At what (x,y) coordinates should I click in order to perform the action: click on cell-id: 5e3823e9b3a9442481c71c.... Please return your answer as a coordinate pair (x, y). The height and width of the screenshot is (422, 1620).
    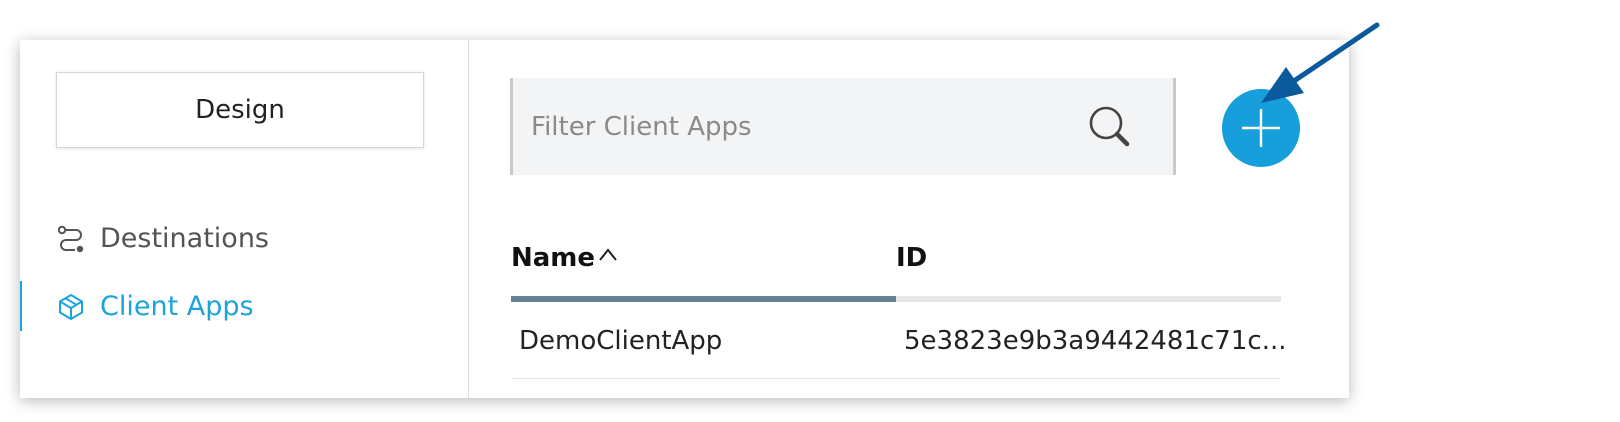
    Looking at the image, I should click on (1095, 341).